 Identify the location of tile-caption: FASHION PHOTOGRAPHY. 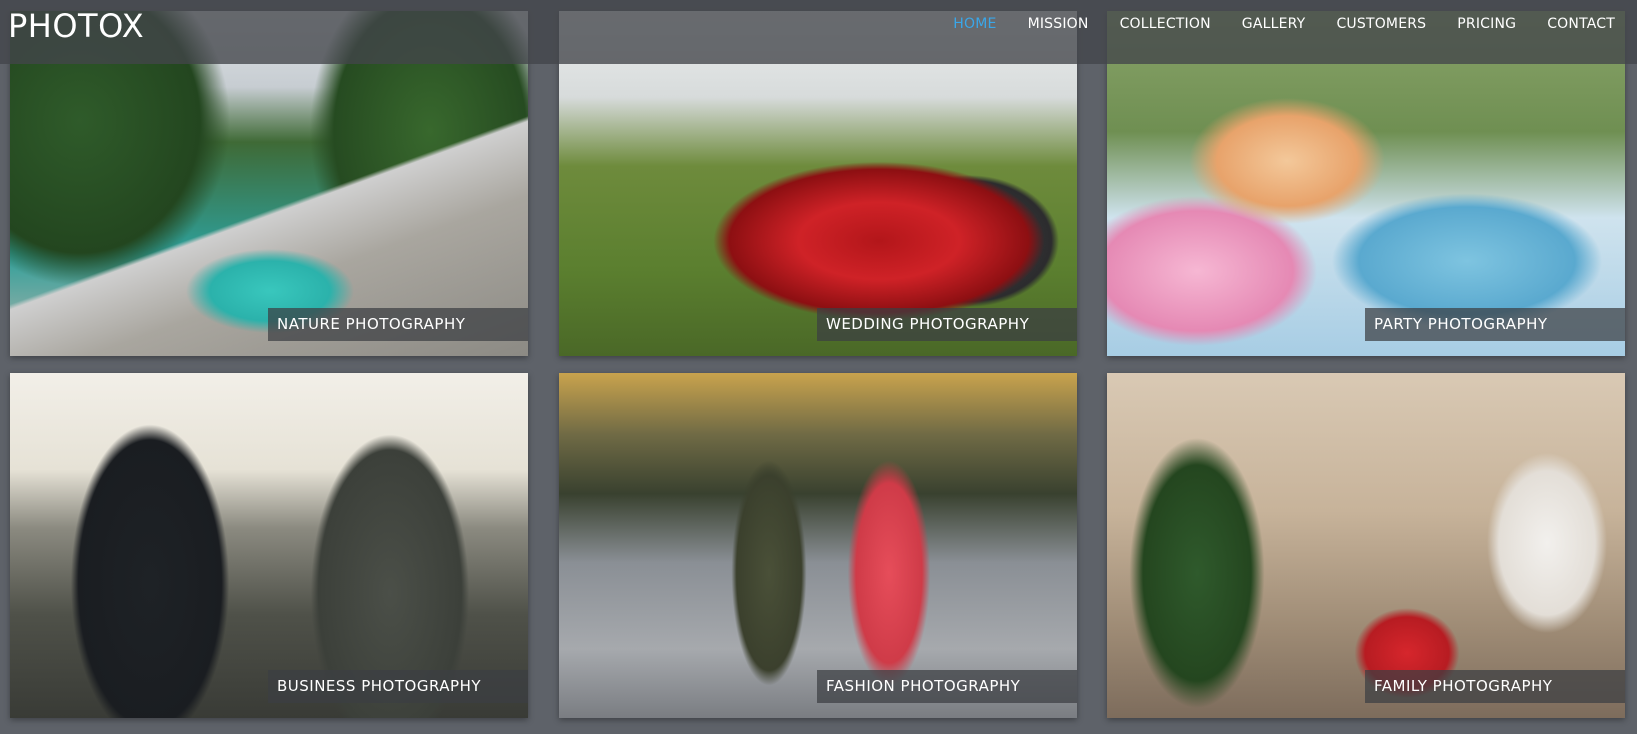
(947, 686).